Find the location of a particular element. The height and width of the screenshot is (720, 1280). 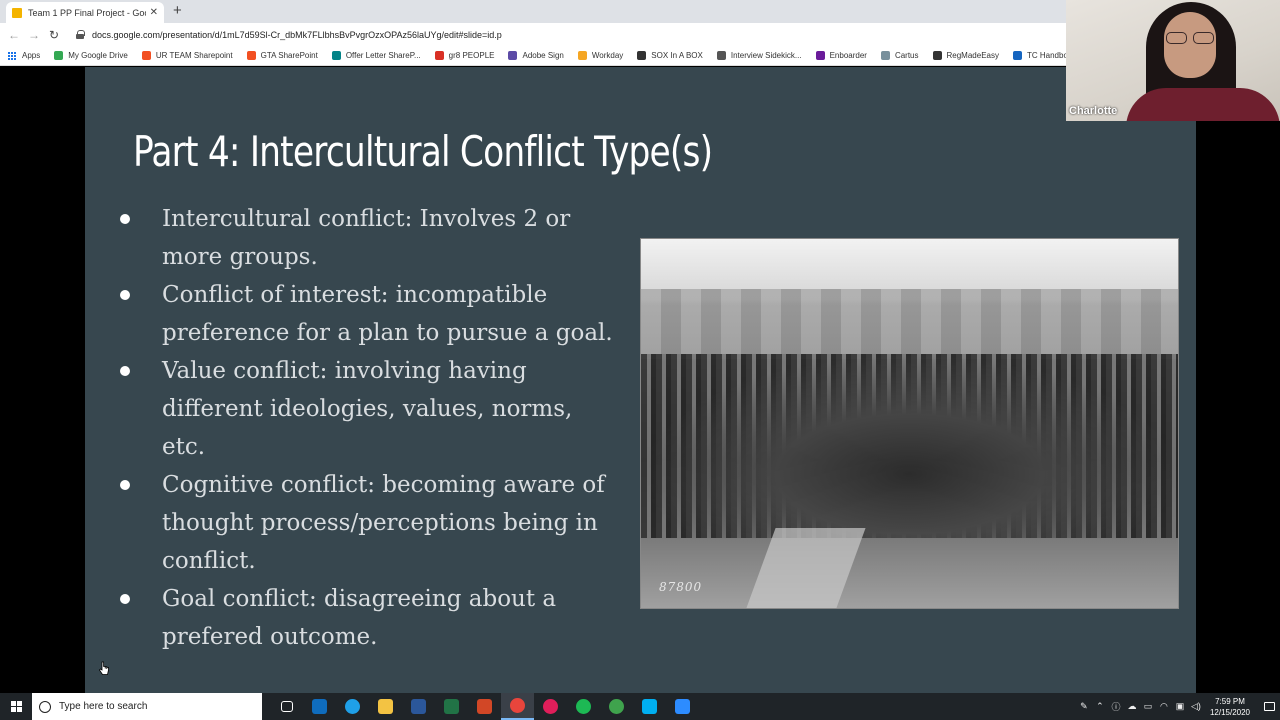

start-button is located at coordinates (16, 706).